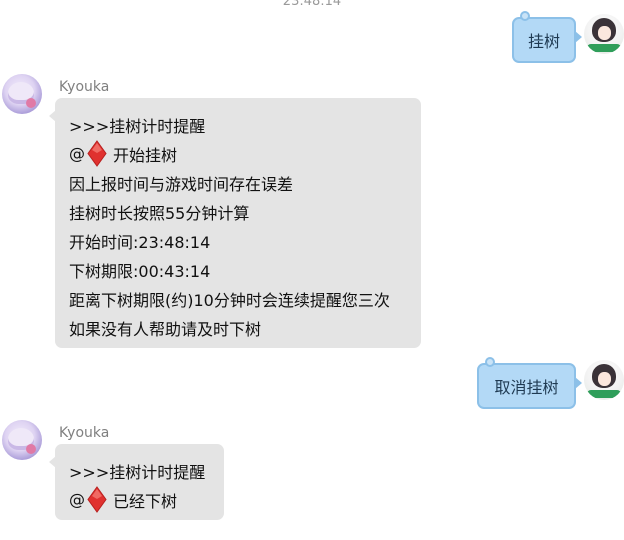 The width and height of the screenshot is (624, 540). Describe the element at coordinates (181, 184) in the screenshot. I see `message-line-text: 因上报时间与游戏时间存在误差` at that location.